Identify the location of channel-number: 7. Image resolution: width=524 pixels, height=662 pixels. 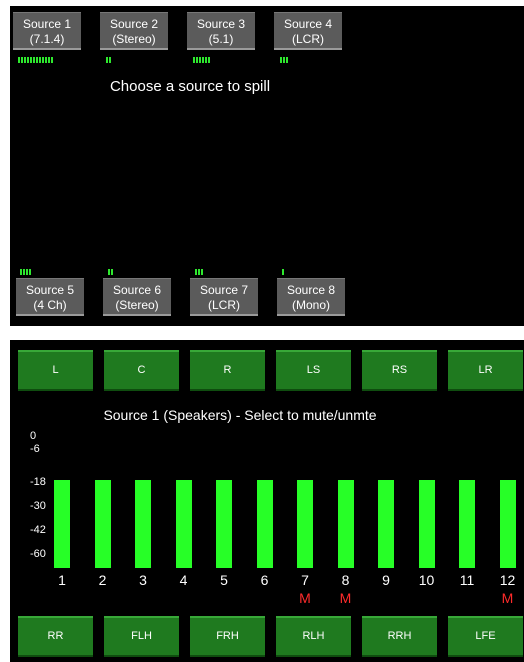
(305, 580).